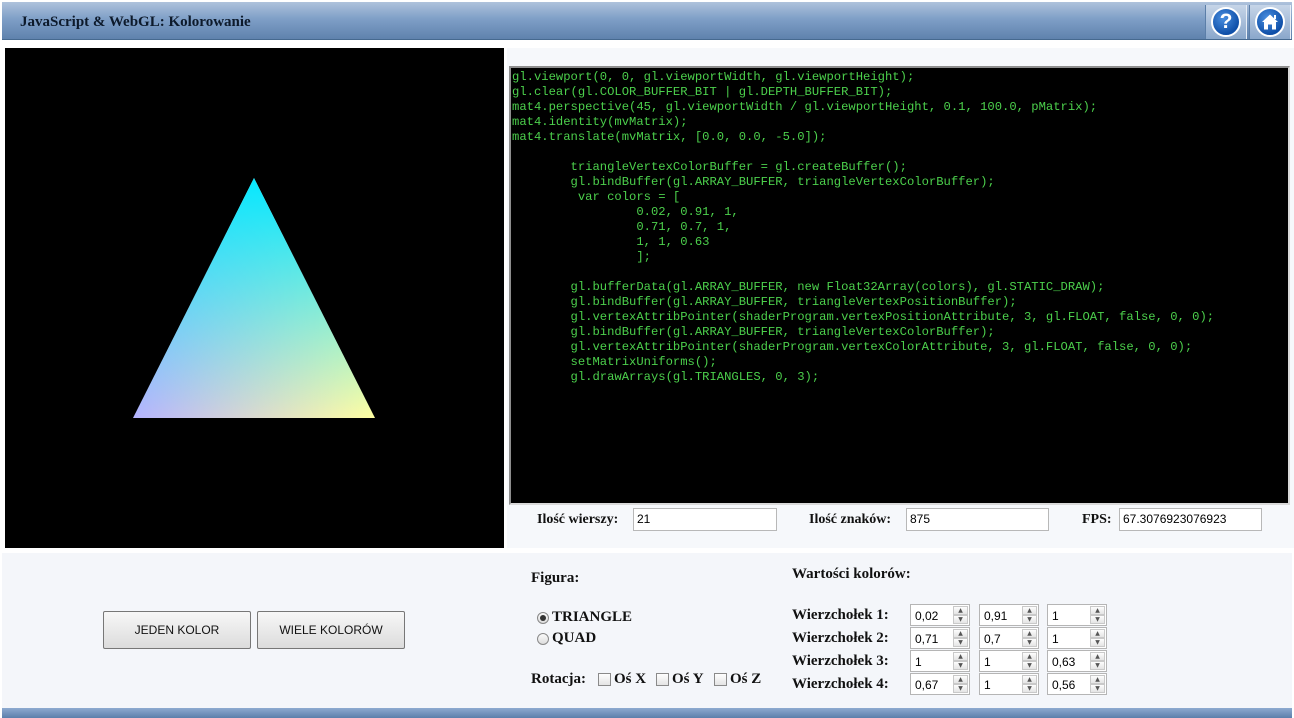 This screenshot has width=1294, height=718. I want to click on chars-label: Ilość znaków:, so click(850, 519).